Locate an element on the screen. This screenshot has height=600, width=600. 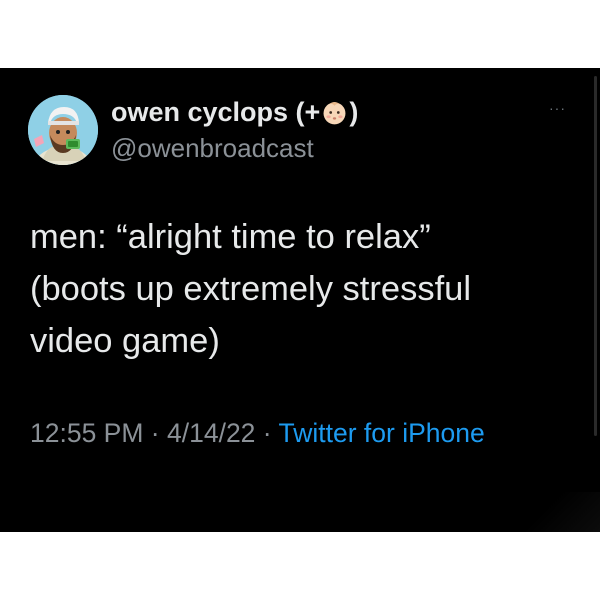
tweet-date: 4/14/22 is located at coordinates (211, 433).